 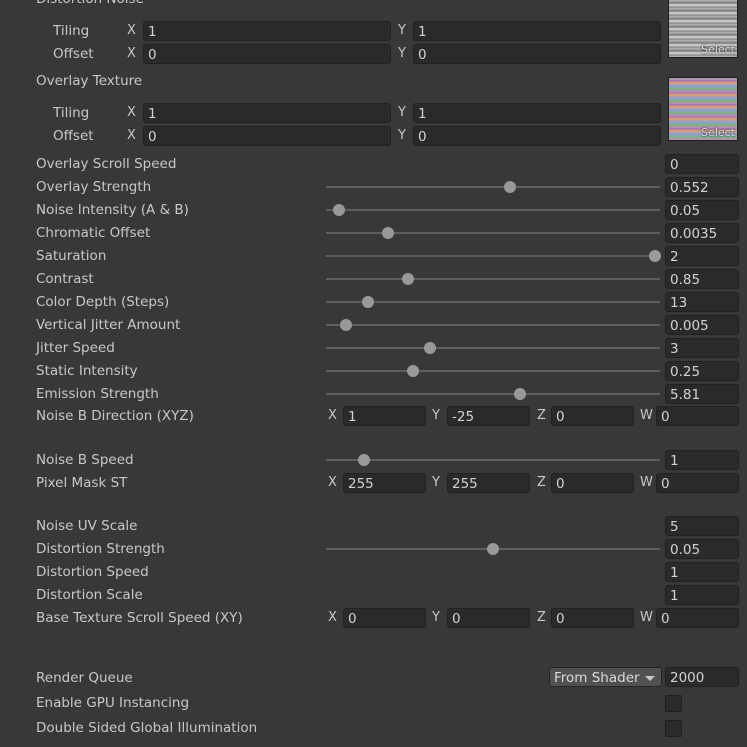 I want to click on chromatic-offset-label: Chromatic Offset, so click(x=93, y=233).